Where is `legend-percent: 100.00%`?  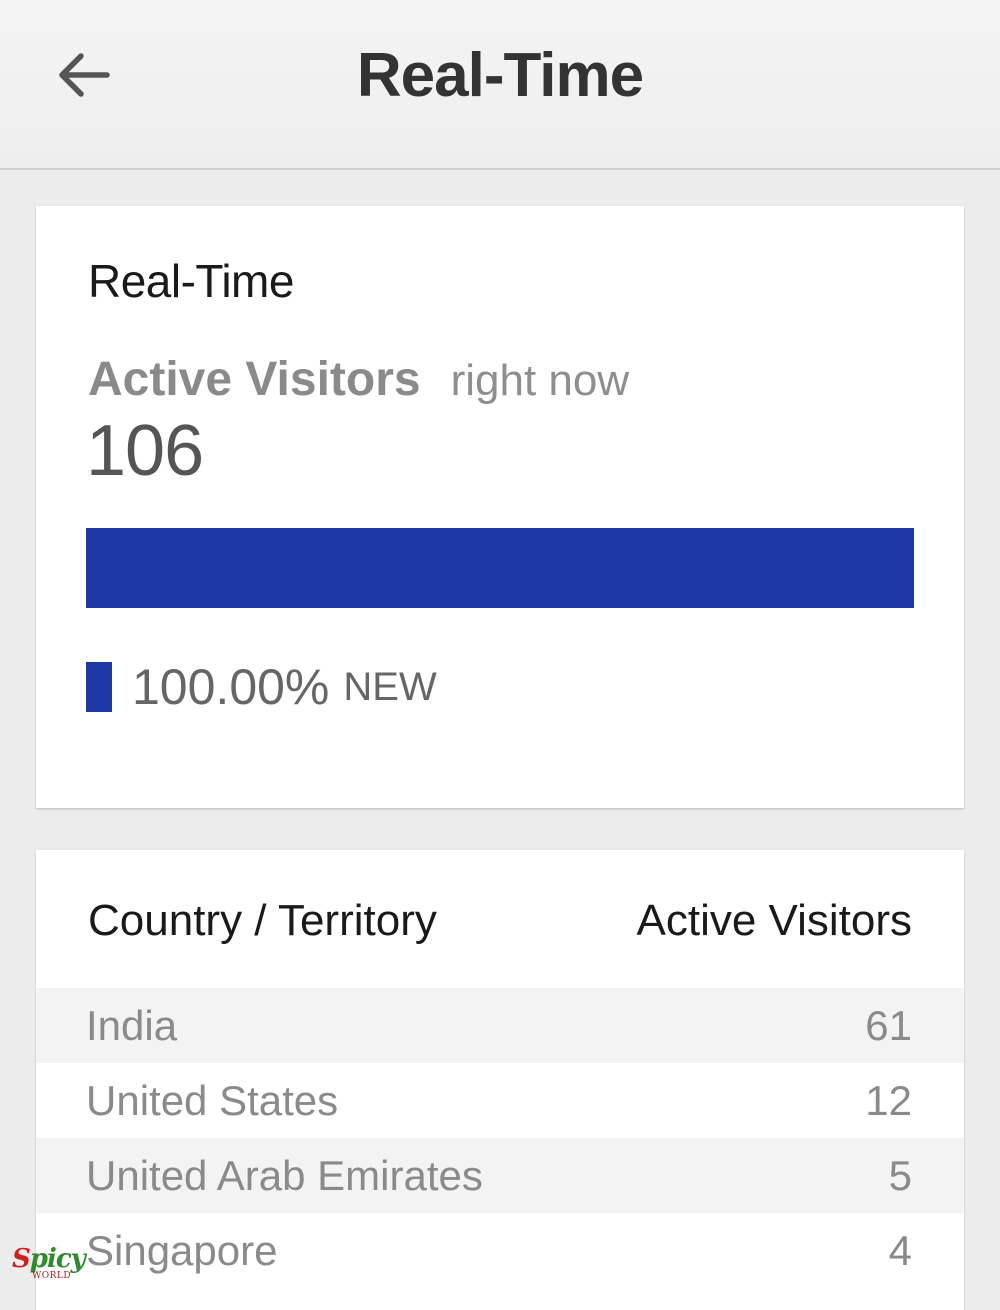 legend-percent: 100.00% is located at coordinates (231, 687).